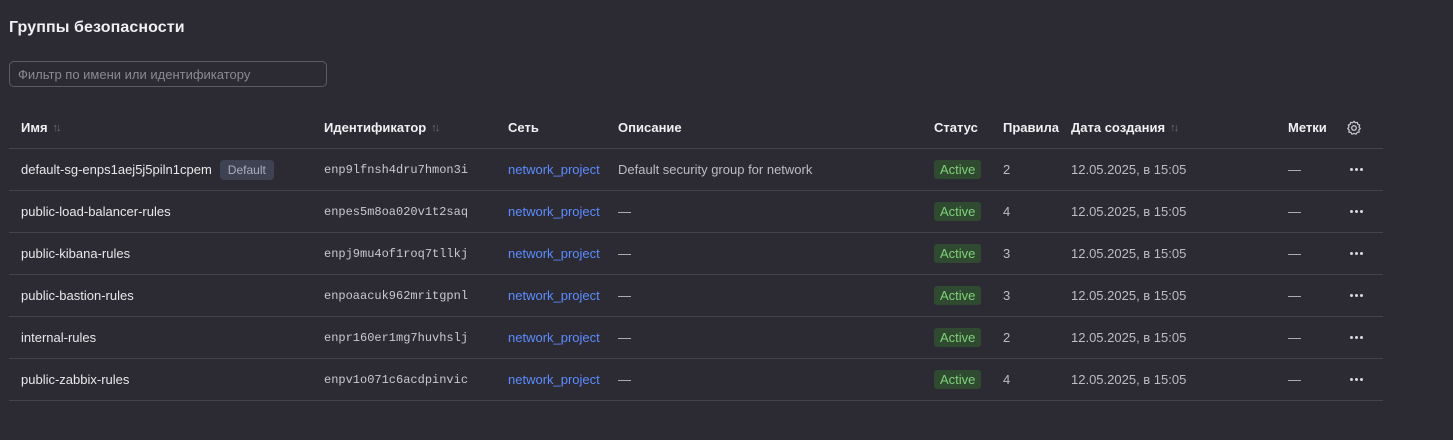 This screenshot has height=440, width=1453. I want to click on name-cell: internal-rules, so click(58, 337).